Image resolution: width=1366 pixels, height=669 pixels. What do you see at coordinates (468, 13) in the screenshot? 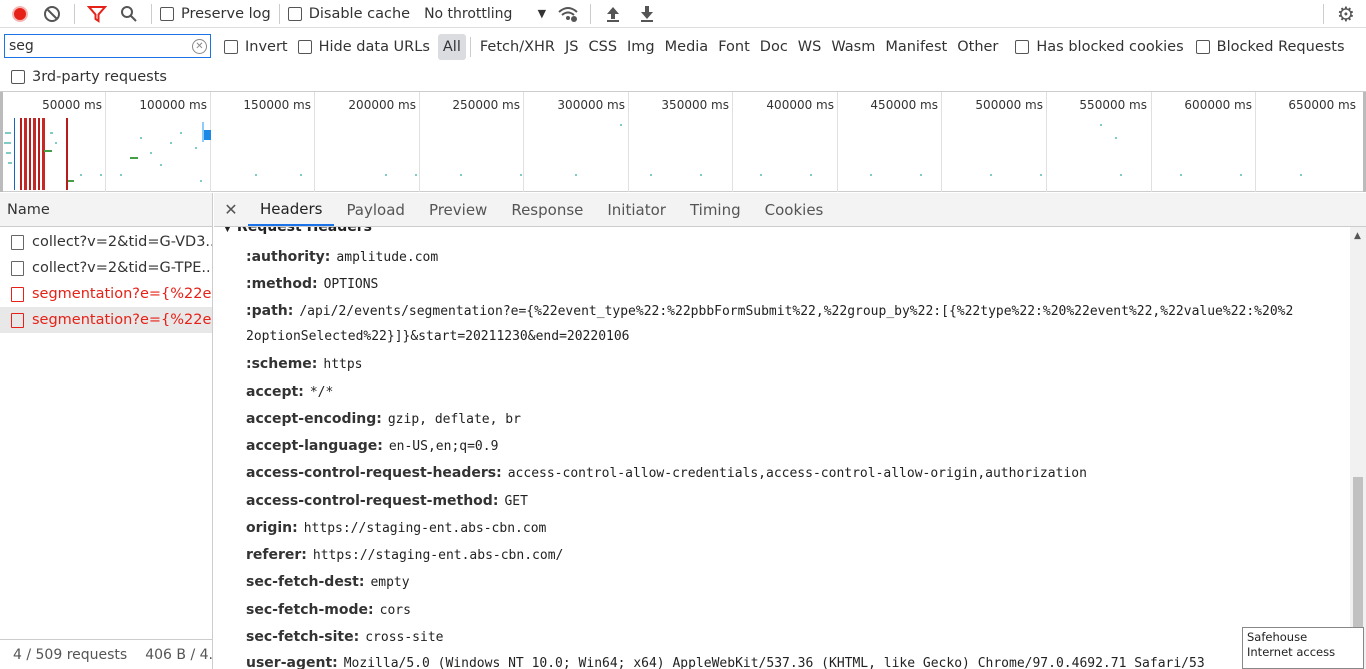
I see `throttling-value: No throttling` at bounding box center [468, 13].